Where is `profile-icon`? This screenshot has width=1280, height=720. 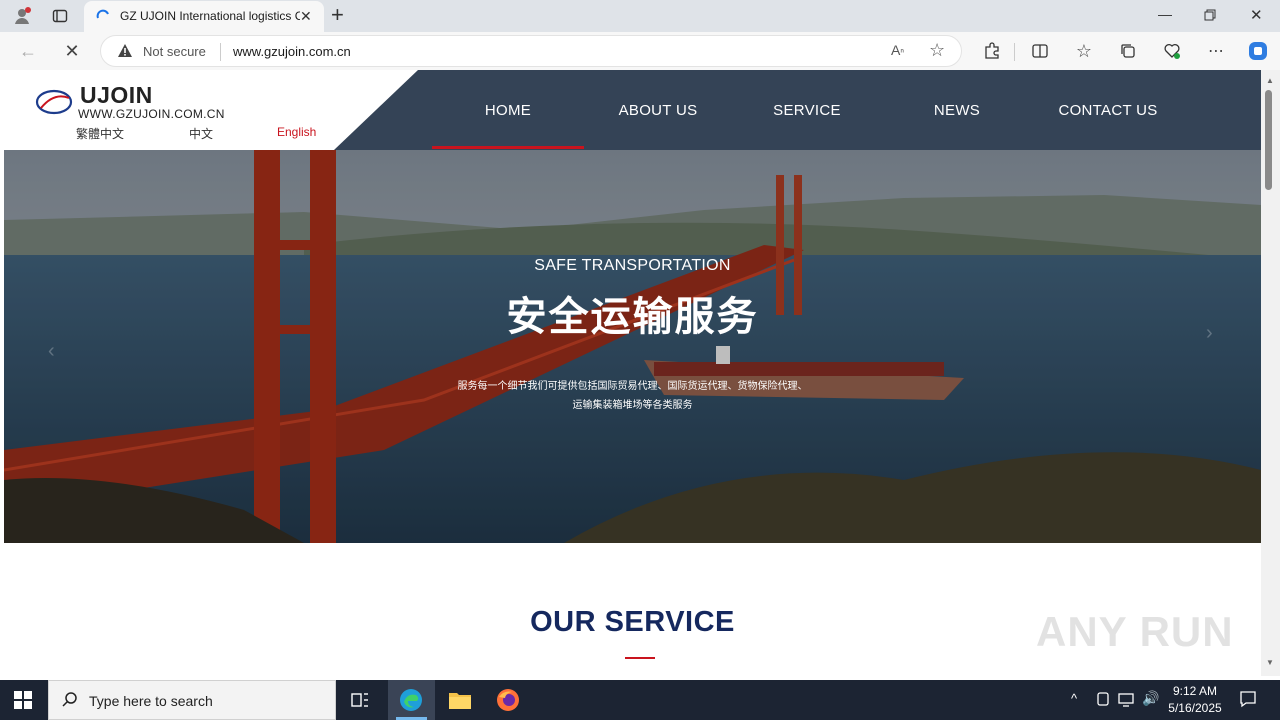 profile-icon is located at coordinates (22, 16).